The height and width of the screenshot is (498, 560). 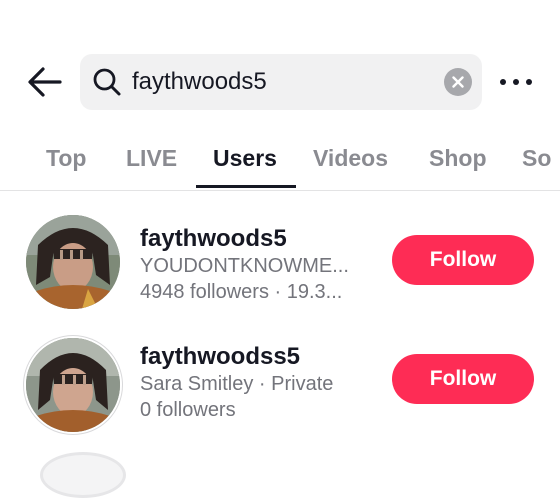 I want to click on user-followers: 0 followers, so click(x=188, y=410).